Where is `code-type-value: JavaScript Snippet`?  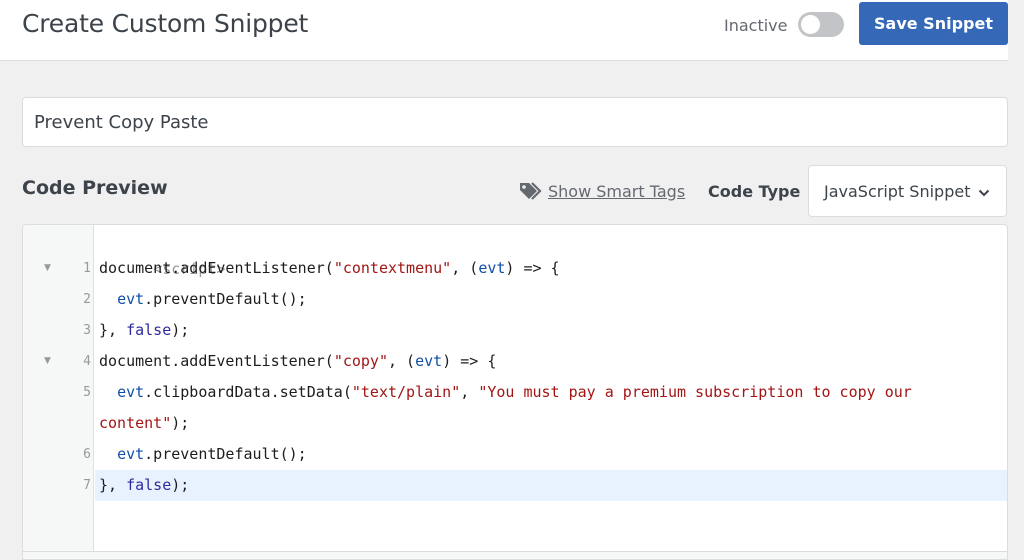
code-type-value: JavaScript Snippet is located at coordinates (897, 191).